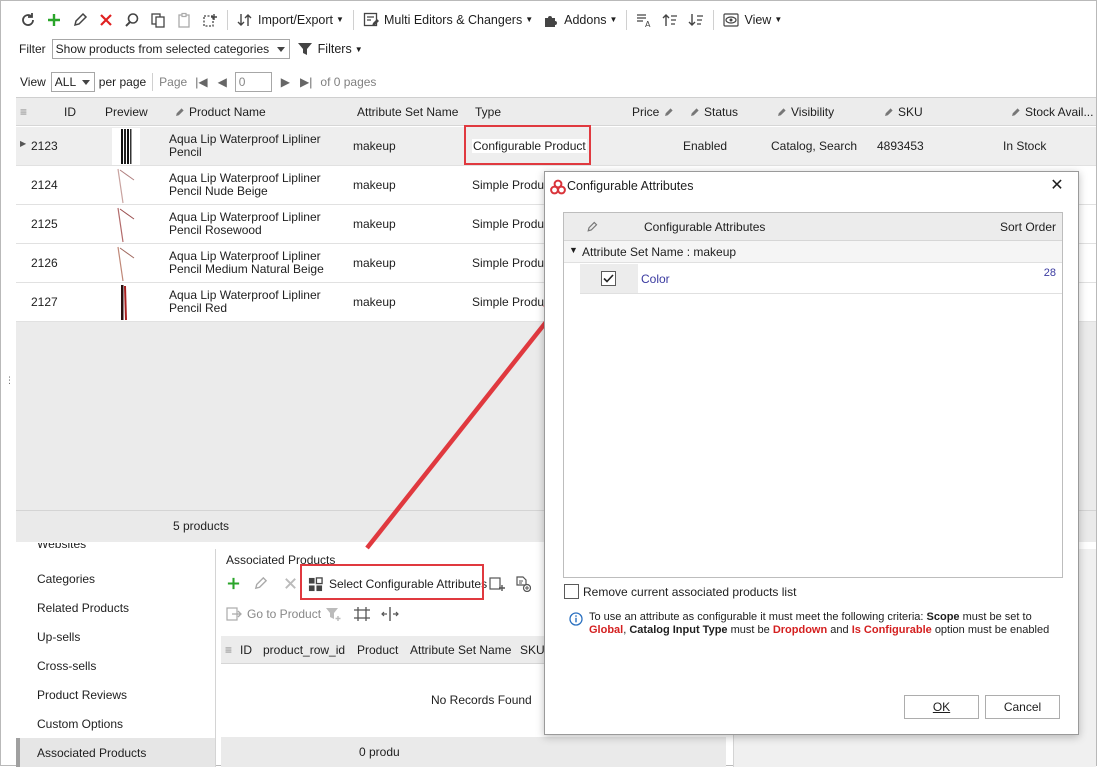  I want to click on per-page-select: ALL, so click(72, 82).